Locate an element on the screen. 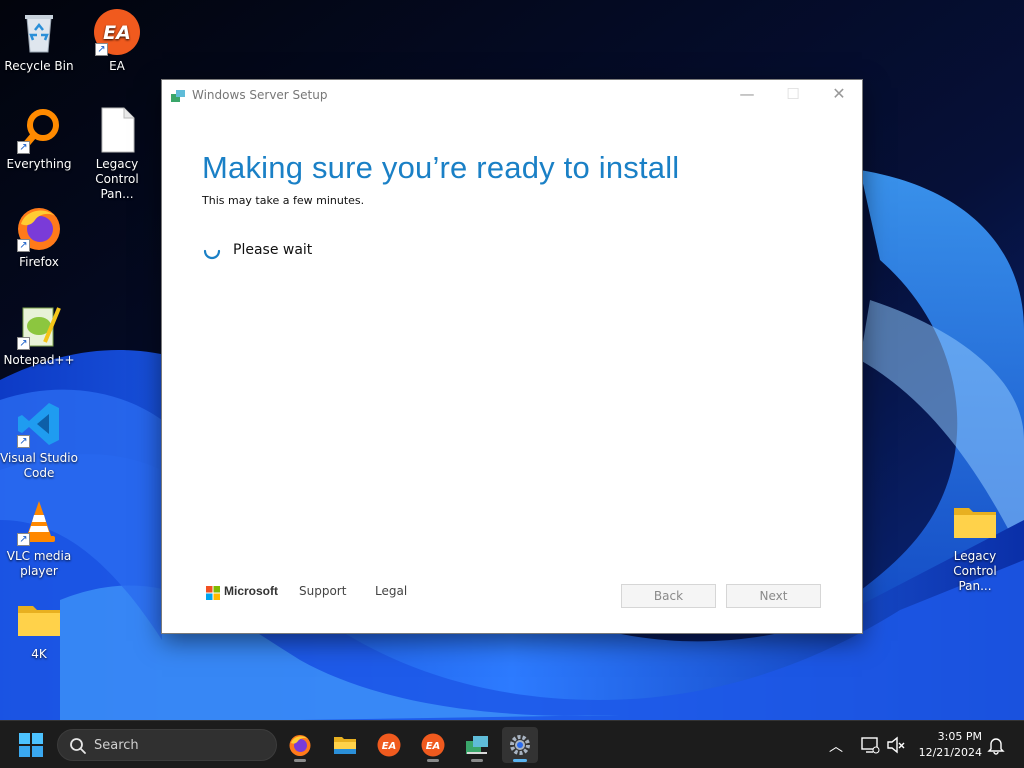 This screenshot has width=1024, height=768. desktop-icon-ea: EA ↗ EA is located at coordinates (117, 41).